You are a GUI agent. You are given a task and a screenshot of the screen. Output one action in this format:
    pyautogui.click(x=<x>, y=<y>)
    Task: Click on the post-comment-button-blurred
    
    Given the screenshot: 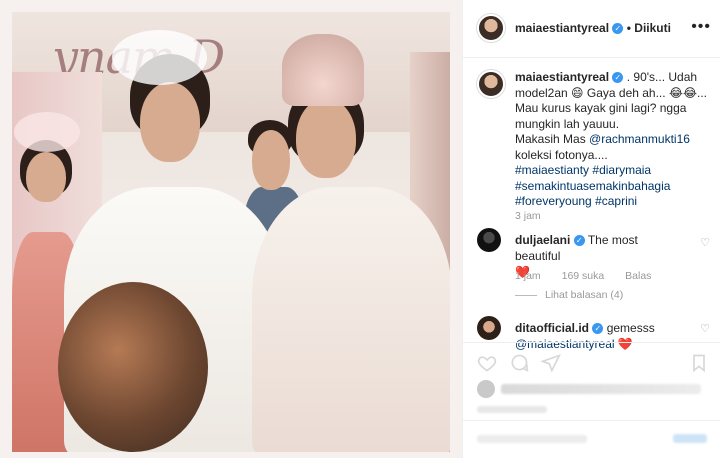 What is the action you would take?
    pyautogui.click(x=690, y=438)
    